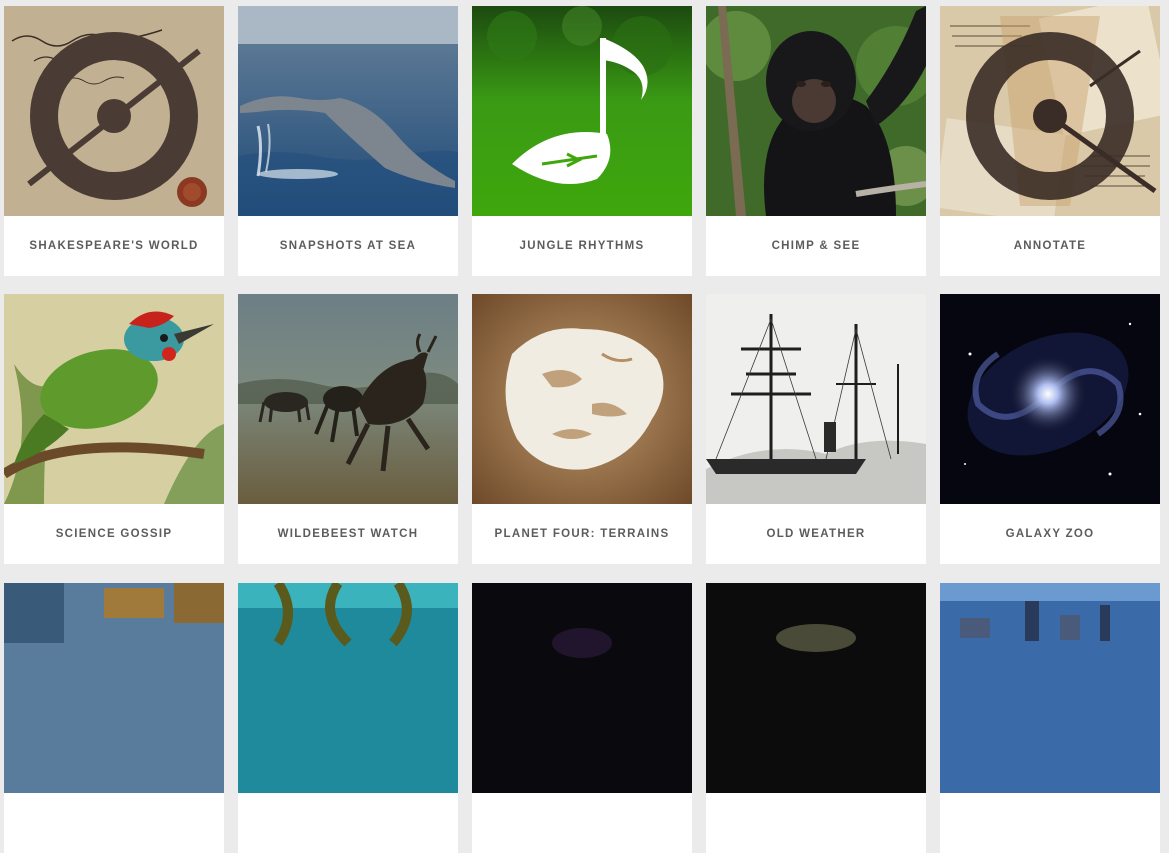 The height and width of the screenshot is (853, 1169). I want to click on project-card-snapshots-at-sea: SNAPSHOTS AT SEA, so click(348, 141).